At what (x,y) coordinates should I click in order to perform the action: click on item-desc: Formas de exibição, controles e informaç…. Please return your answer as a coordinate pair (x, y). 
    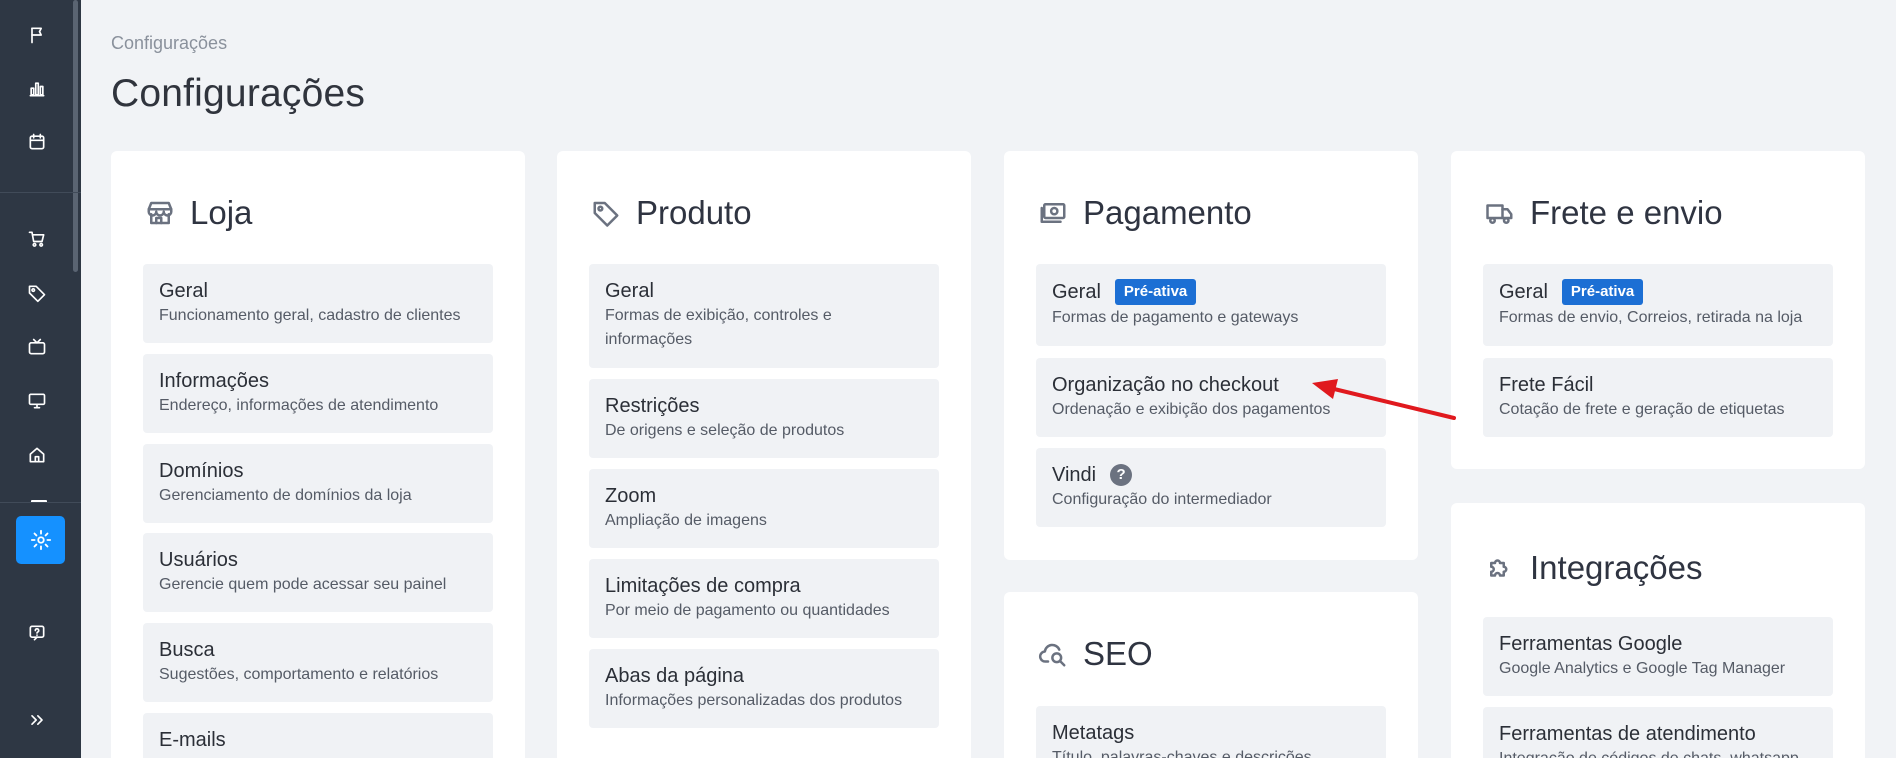
    Looking at the image, I should click on (718, 327).